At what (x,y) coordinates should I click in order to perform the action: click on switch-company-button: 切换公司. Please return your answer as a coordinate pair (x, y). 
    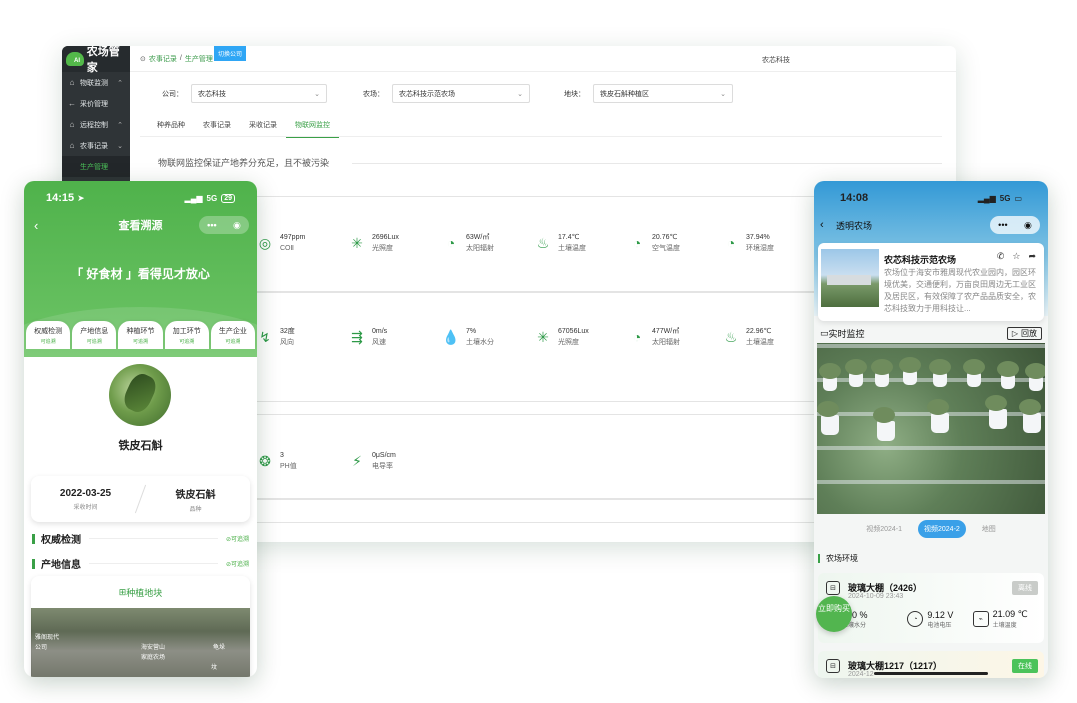
    Looking at the image, I should click on (230, 53).